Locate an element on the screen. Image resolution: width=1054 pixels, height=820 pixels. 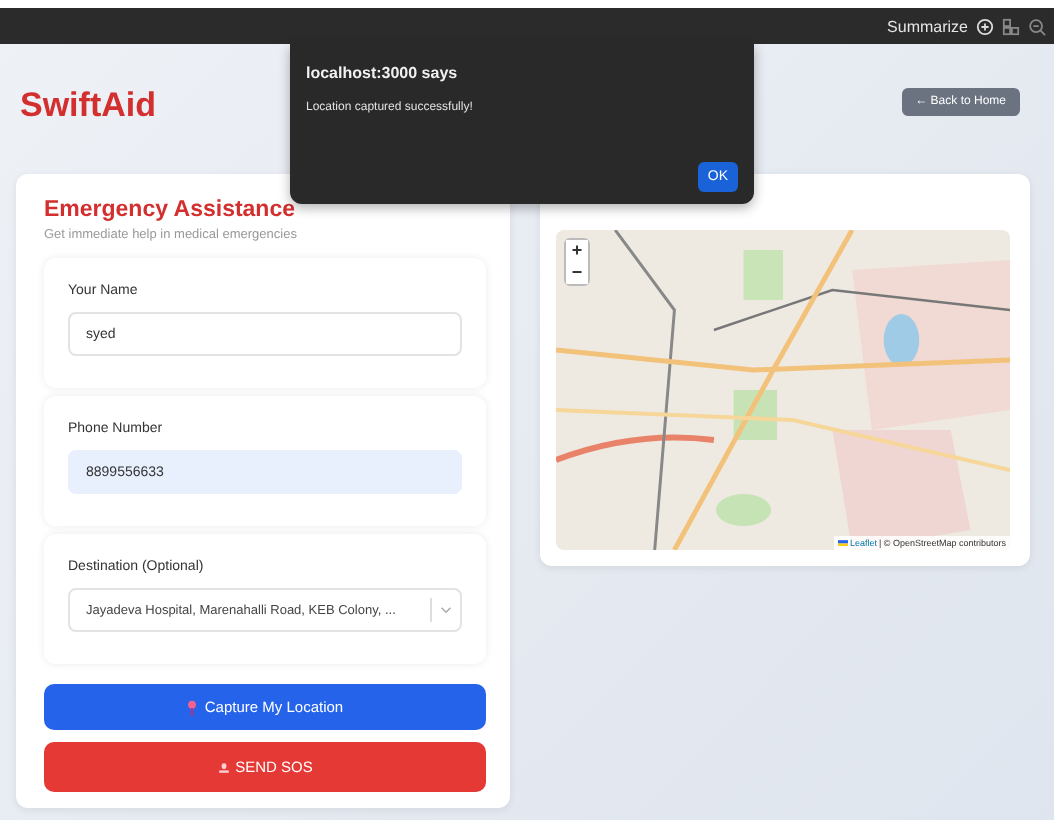
pin-icon is located at coordinates (192, 707).